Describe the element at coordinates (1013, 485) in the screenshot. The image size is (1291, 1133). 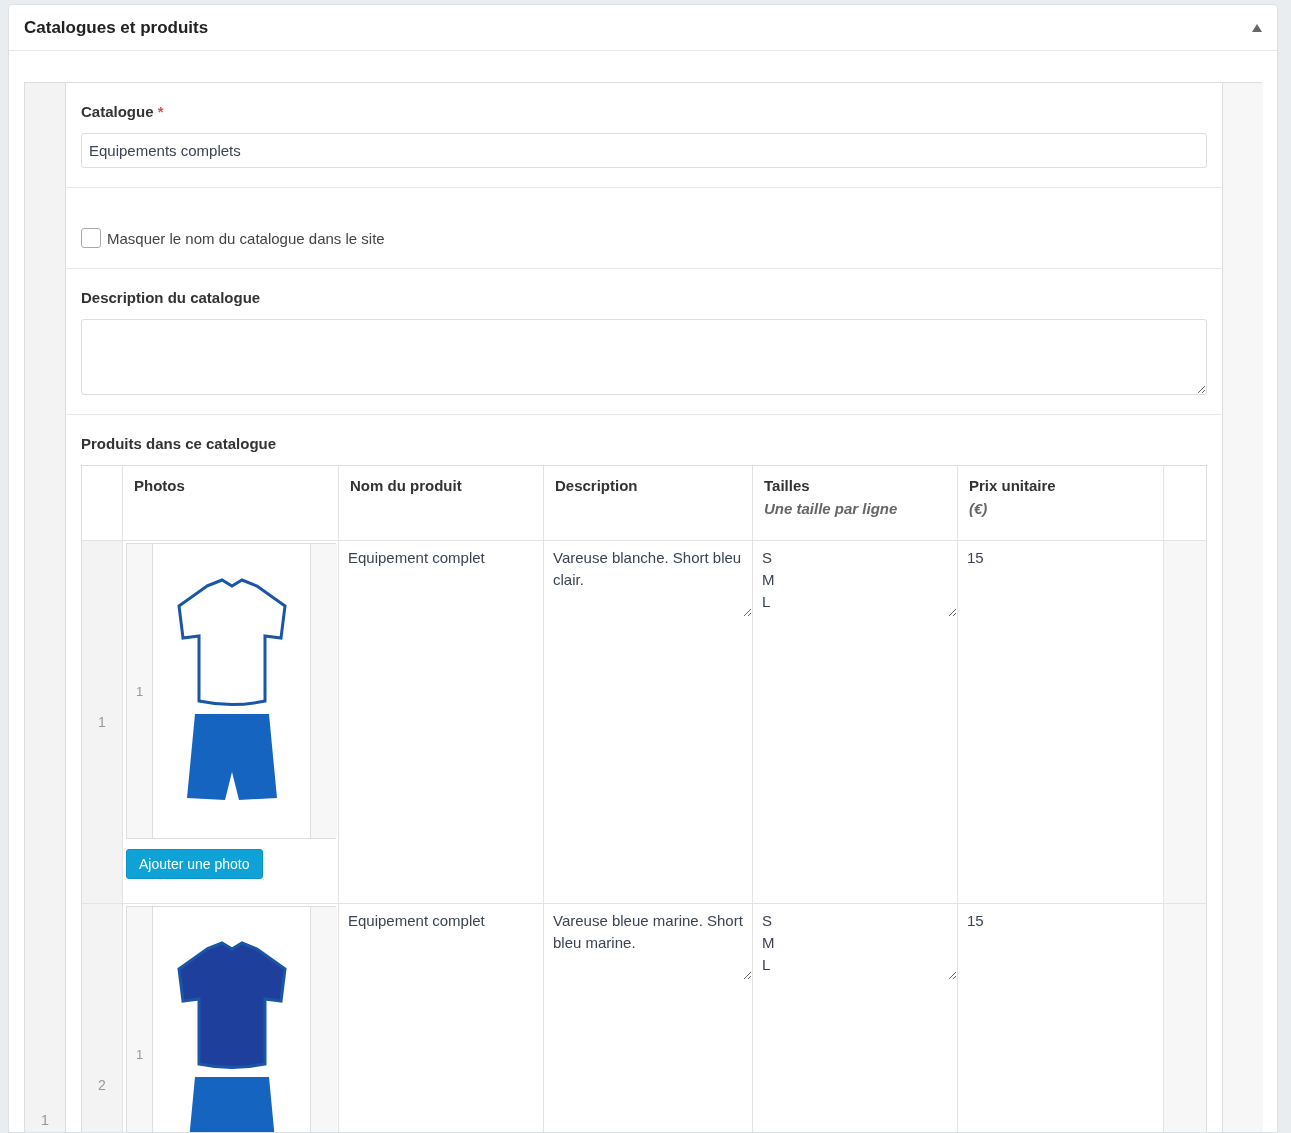
I see `column-header: Prix unitaire` at that location.